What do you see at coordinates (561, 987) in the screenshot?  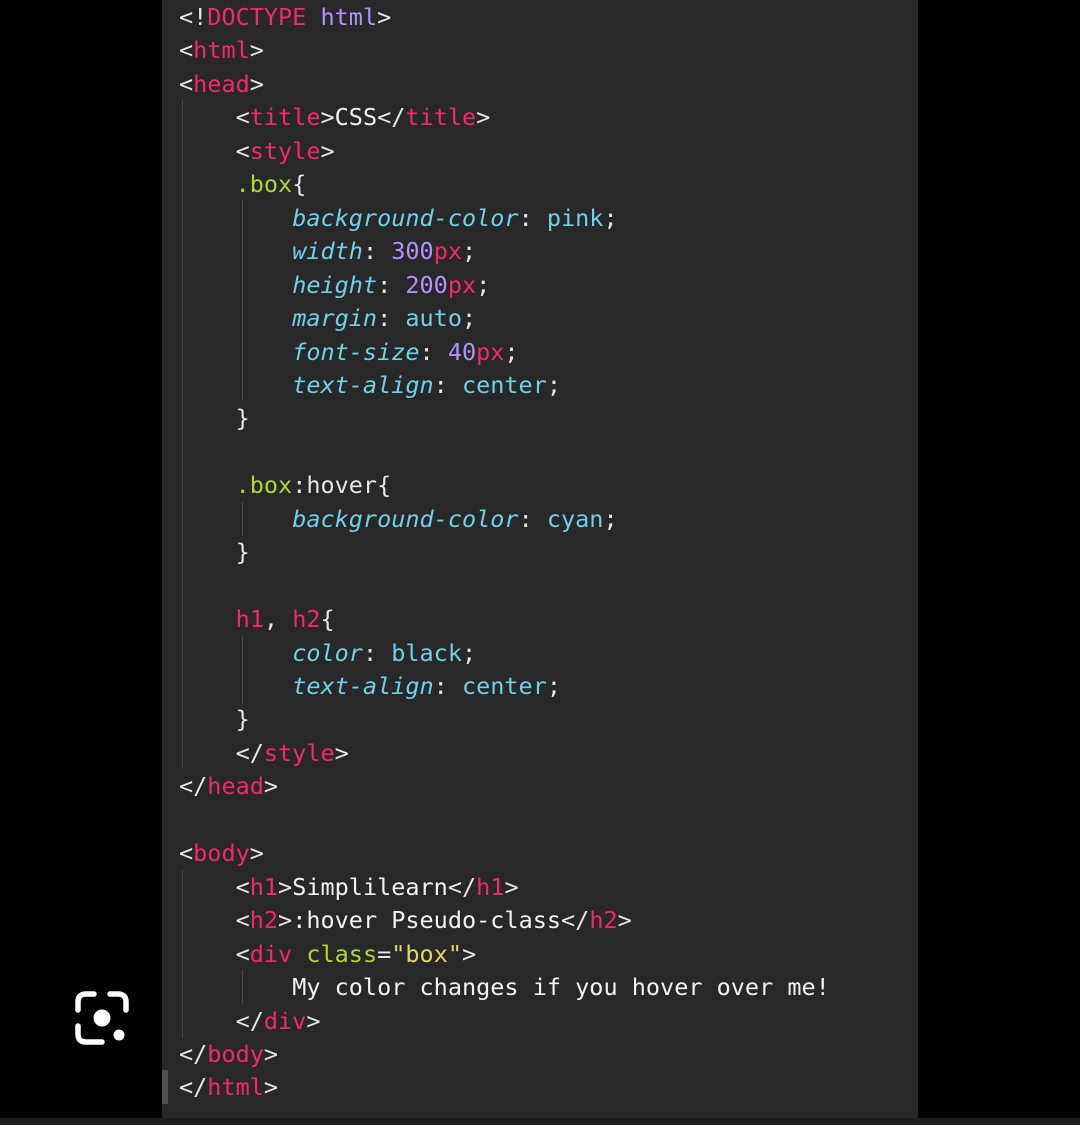 I see `code-token: My color changes if you hover over me!` at bounding box center [561, 987].